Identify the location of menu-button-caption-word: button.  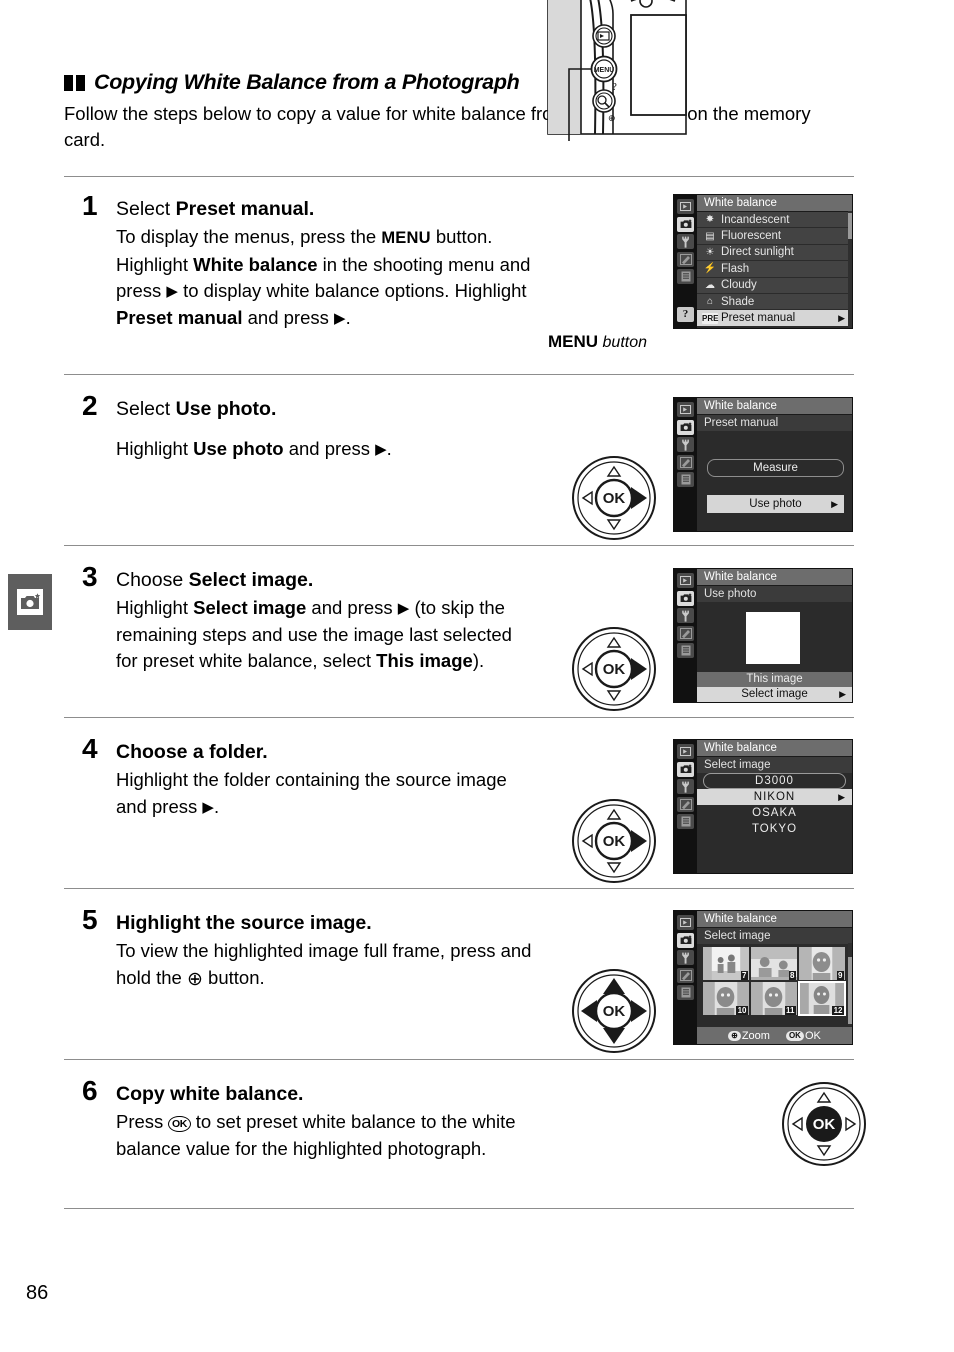
(624, 342).